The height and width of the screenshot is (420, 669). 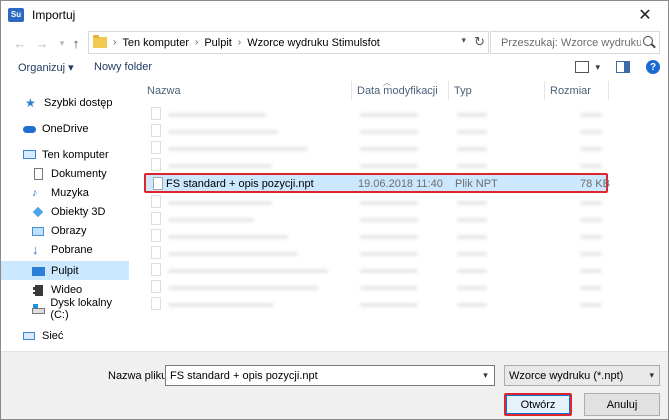 I want to click on nav-item-3d-objects: Obiekty 3D, so click(x=65, y=211).